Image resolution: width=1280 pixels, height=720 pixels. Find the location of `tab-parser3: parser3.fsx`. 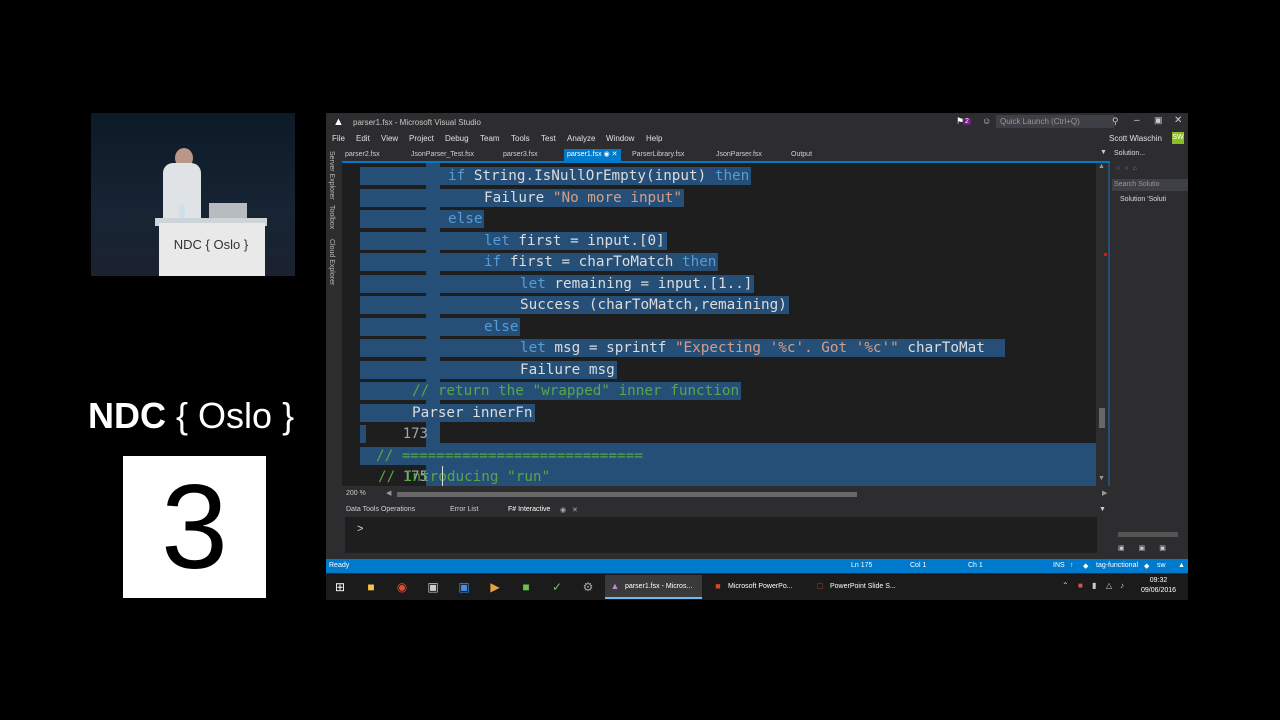

tab-parser3: parser3.fsx is located at coordinates (520, 155).